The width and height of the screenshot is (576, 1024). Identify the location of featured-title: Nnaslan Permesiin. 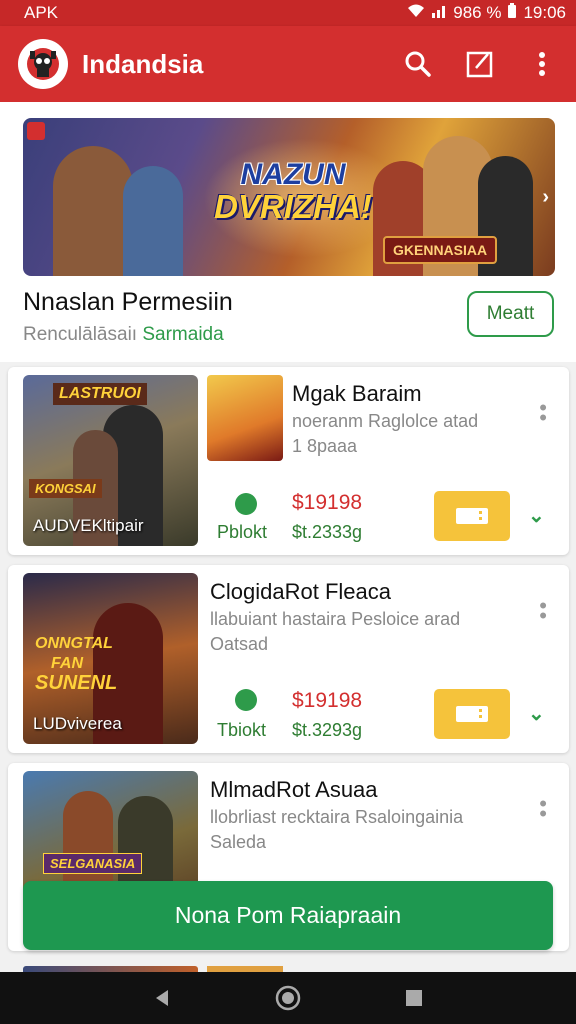
(128, 302).